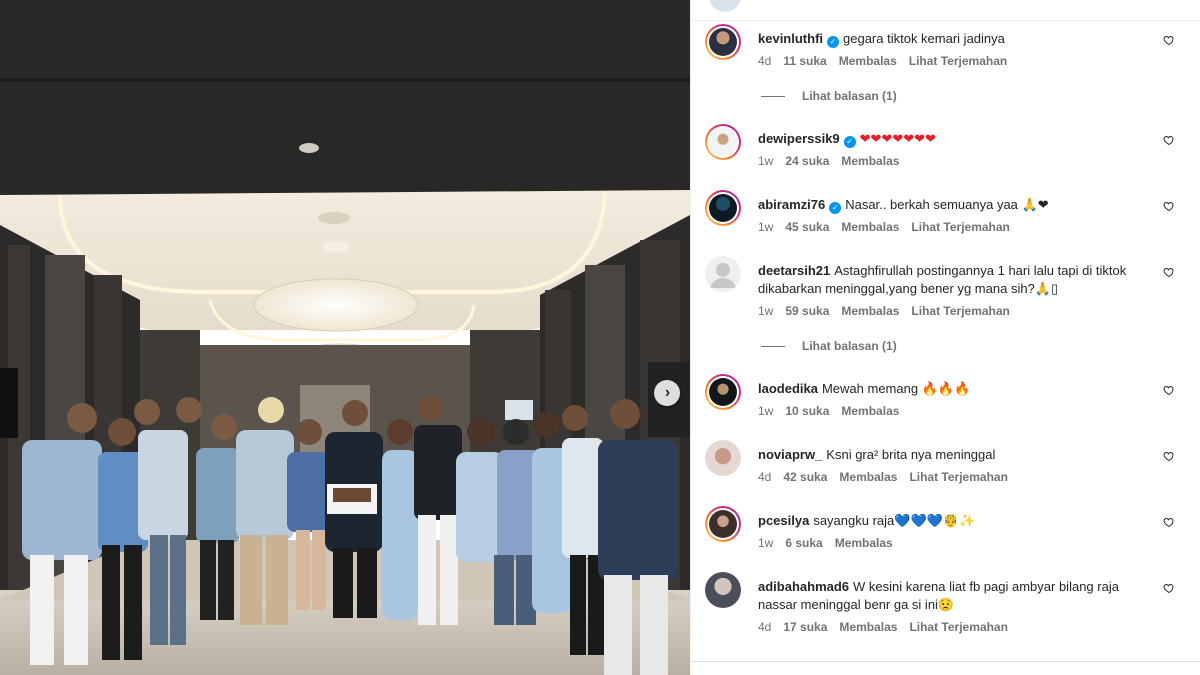  I want to click on comment-likes: 42 suka, so click(805, 477).